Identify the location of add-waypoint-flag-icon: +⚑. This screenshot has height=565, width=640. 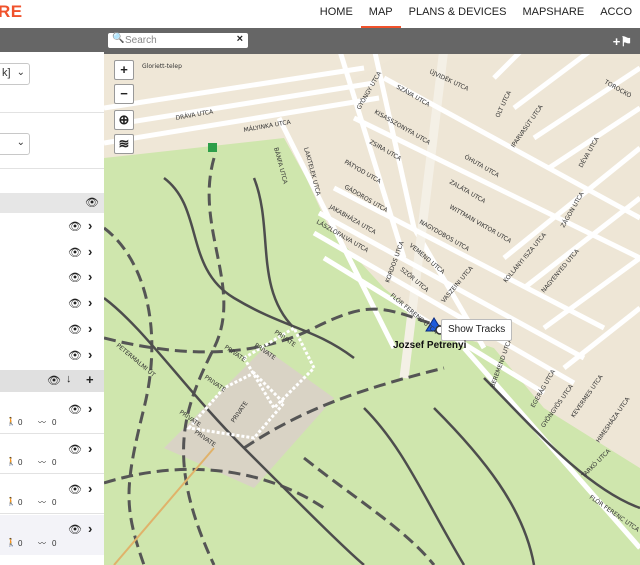
(622, 42).